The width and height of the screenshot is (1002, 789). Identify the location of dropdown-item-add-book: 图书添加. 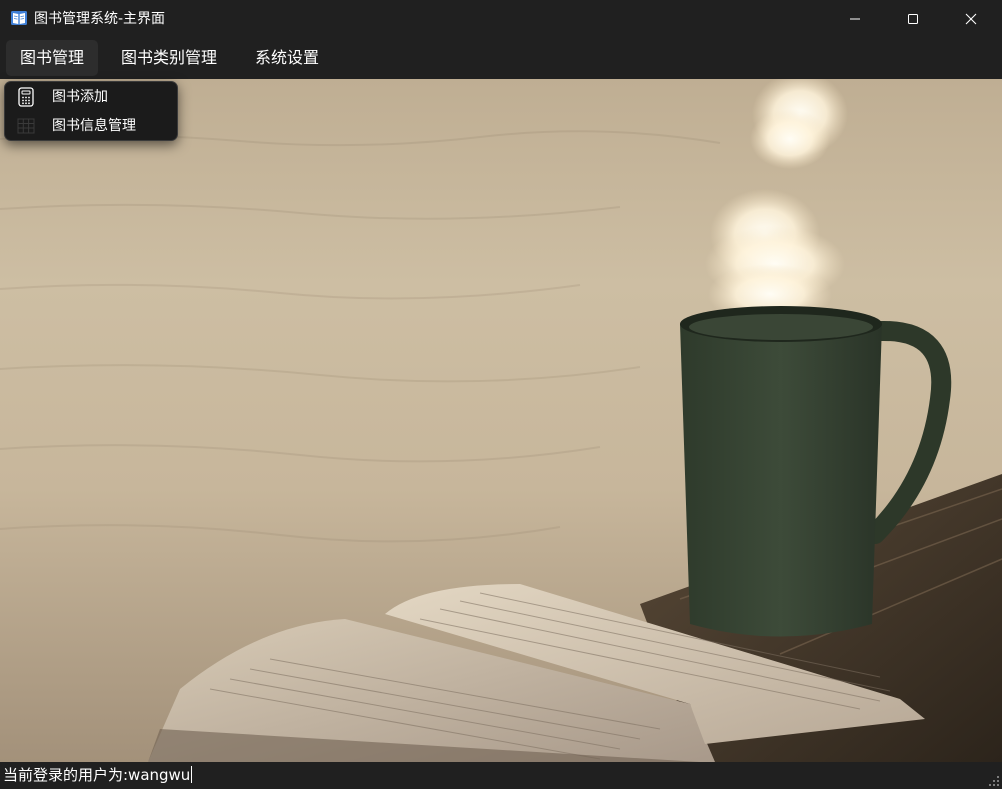
(91, 97).